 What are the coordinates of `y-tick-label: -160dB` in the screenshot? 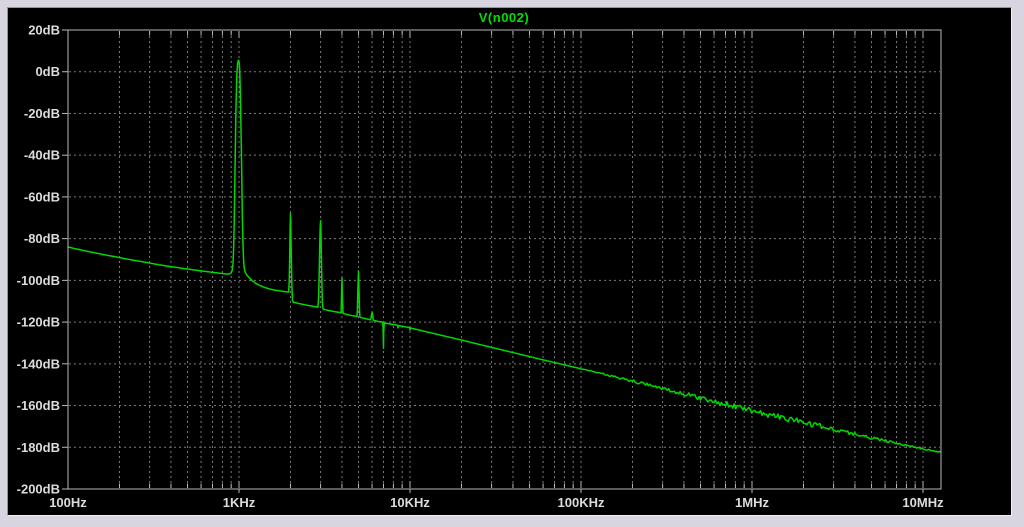 It's located at (38, 405).